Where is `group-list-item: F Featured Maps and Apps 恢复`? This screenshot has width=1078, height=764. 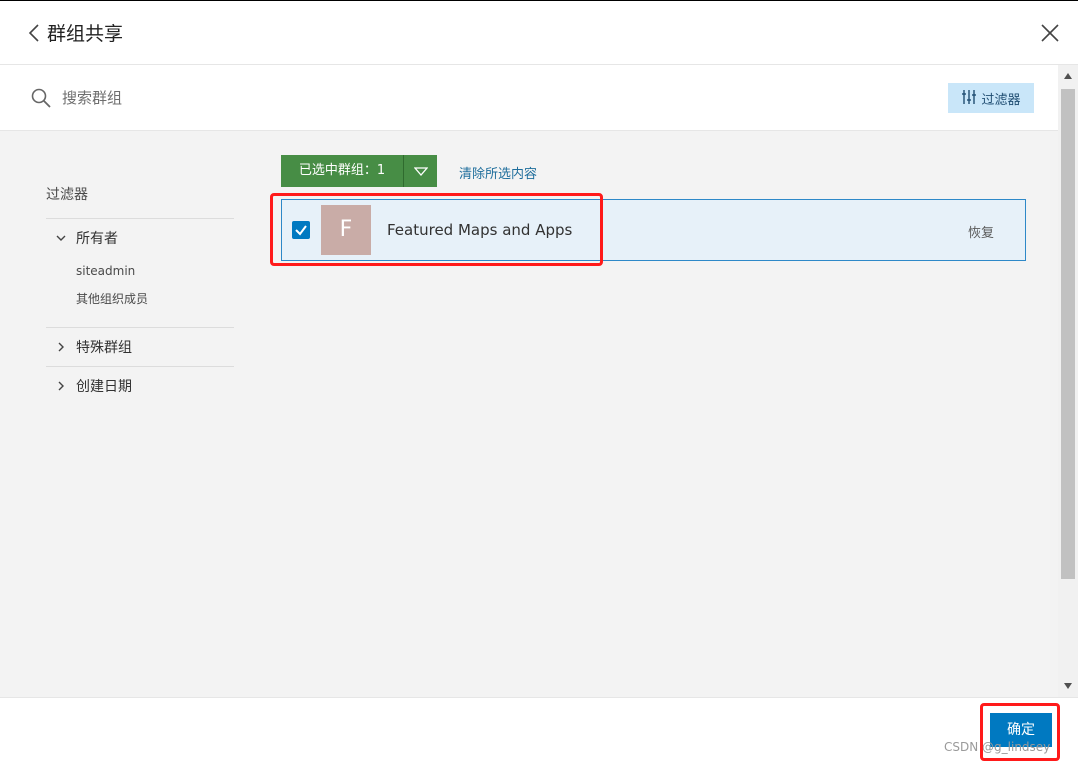
group-list-item: F Featured Maps and Apps 恢复 is located at coordinates (653, 230).